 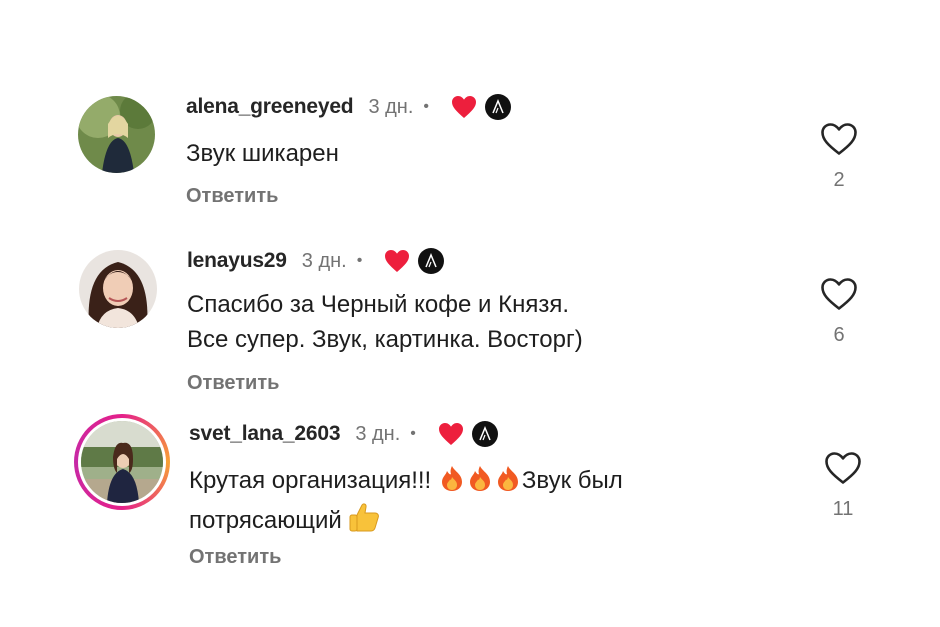 What do you see at coordinates (378, 304) in the screenshot?
I see `comment-text-line: Спасибо за Черный кофе и Князя.` at bounding box center [378, 304].